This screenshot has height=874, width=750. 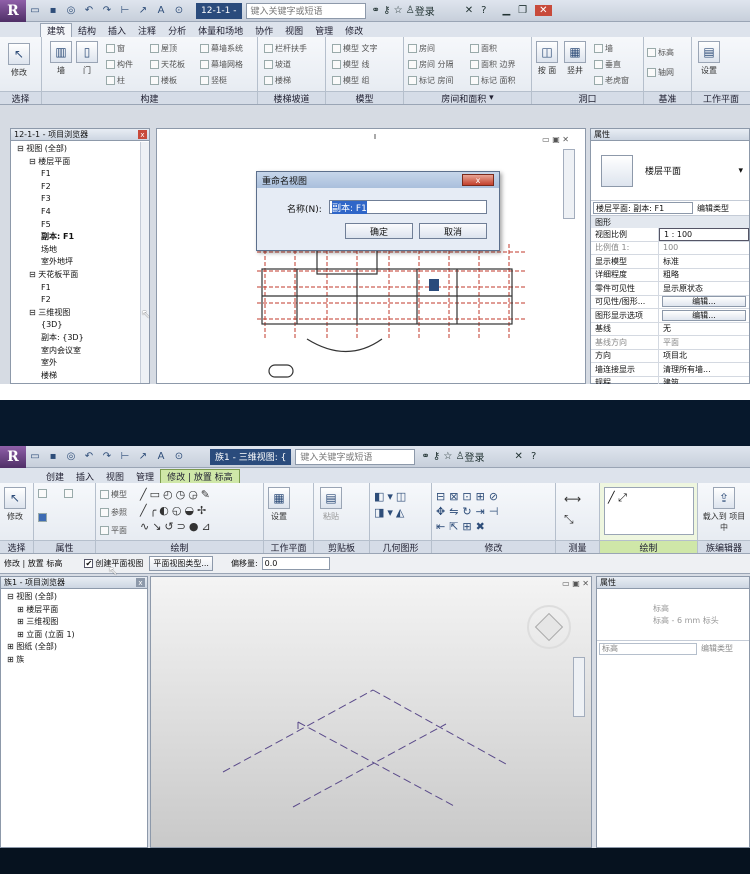 I want to click on property-value: 项目北, so click(x=704, y=356).